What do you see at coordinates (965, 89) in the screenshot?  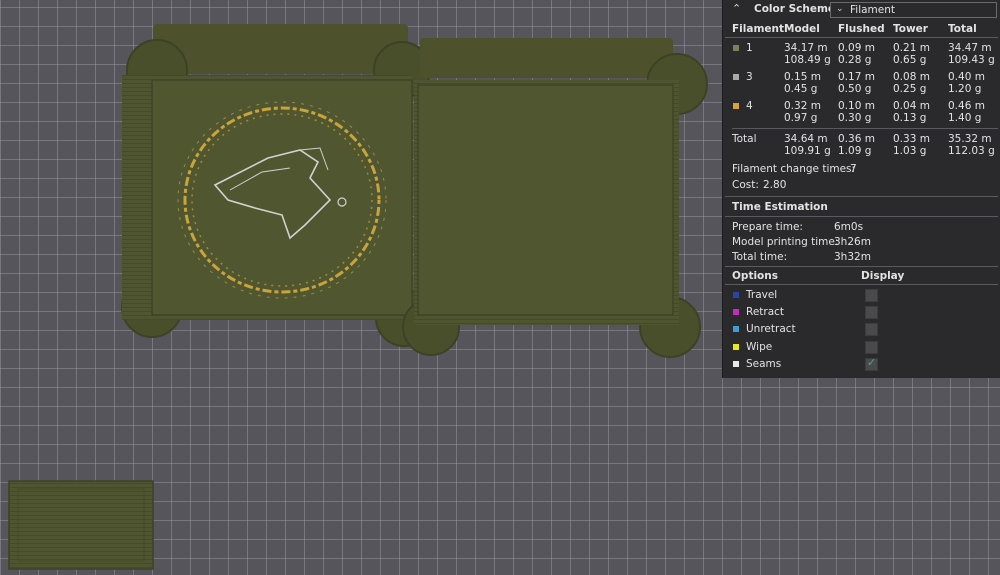 I see `total-weight: 1.20 g` at bounding box center [965, 89].